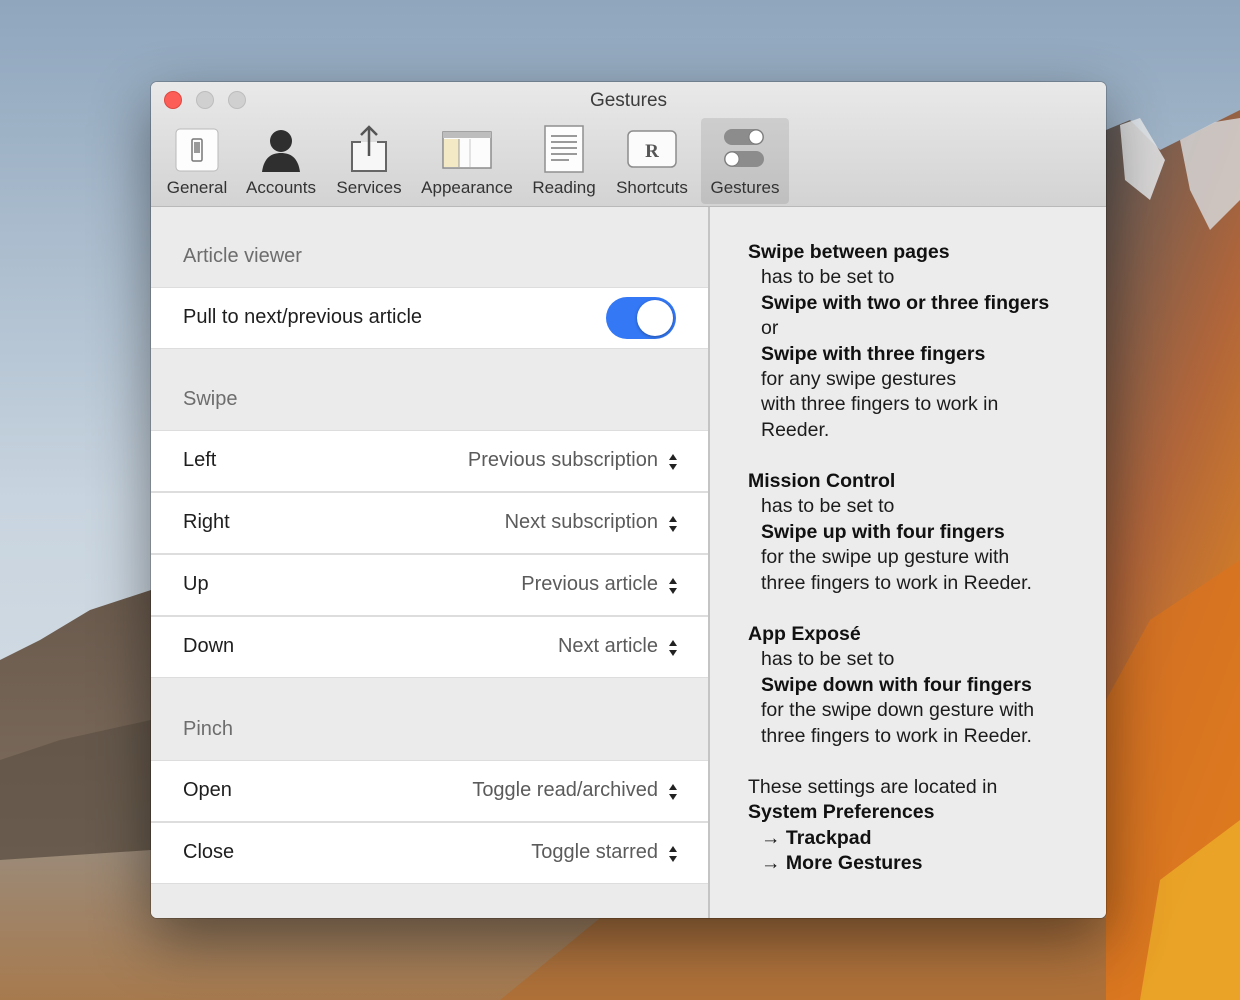 This screenshot has width=1240, height=1000. What do you see at coordinates (467, 187) in the screenshot?
I see `toolbar-label-appearance: Appearance` at bounding box center [467, 187].